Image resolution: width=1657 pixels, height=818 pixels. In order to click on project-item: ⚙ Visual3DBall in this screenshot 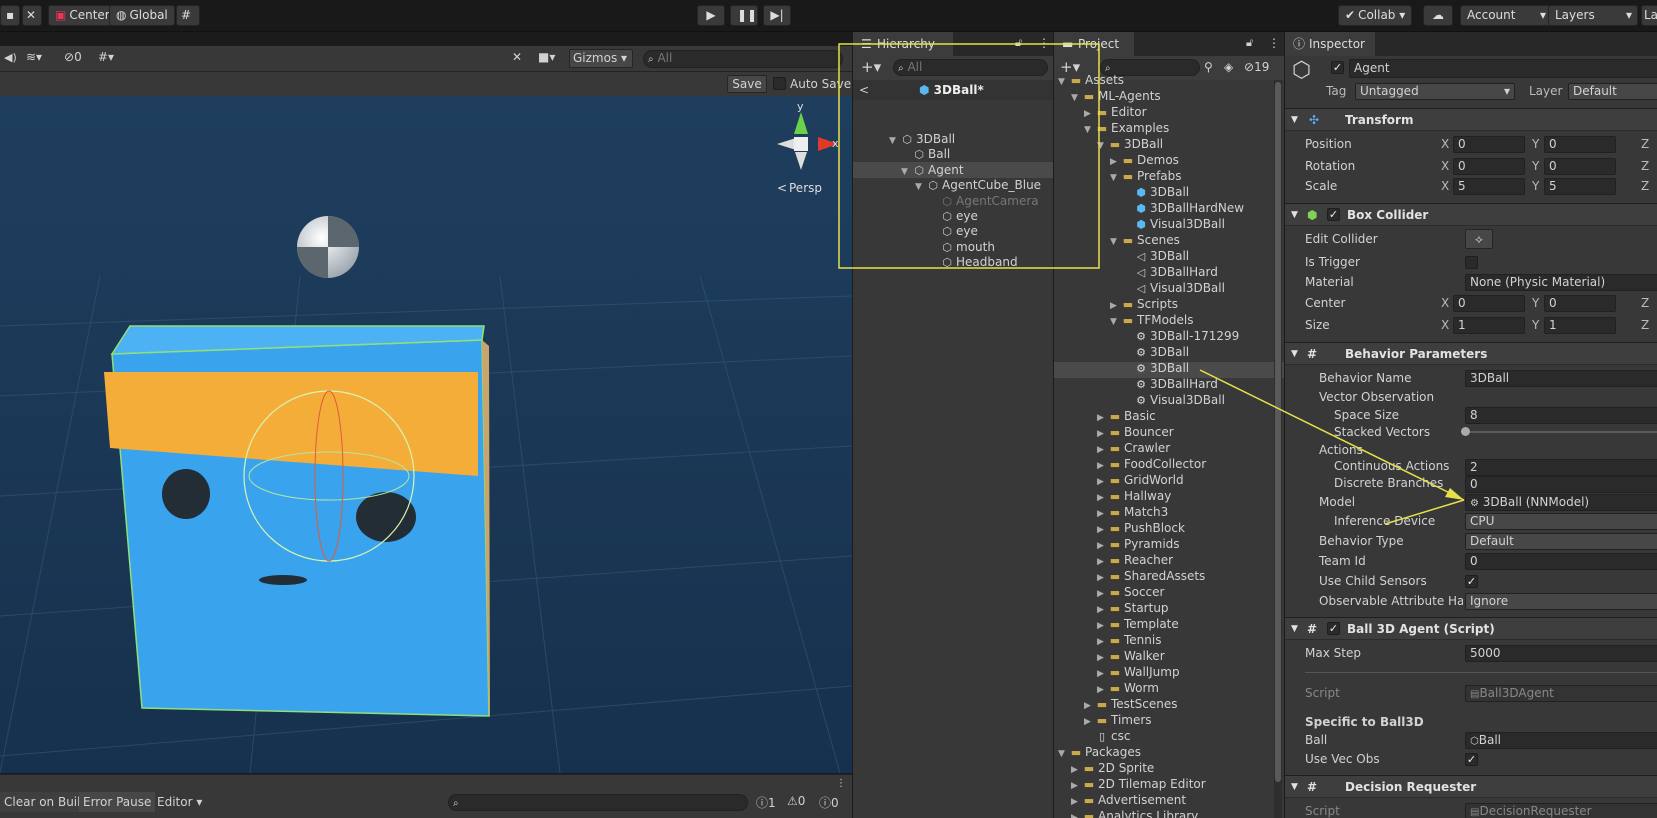, I will do `click(1174, 400)`.